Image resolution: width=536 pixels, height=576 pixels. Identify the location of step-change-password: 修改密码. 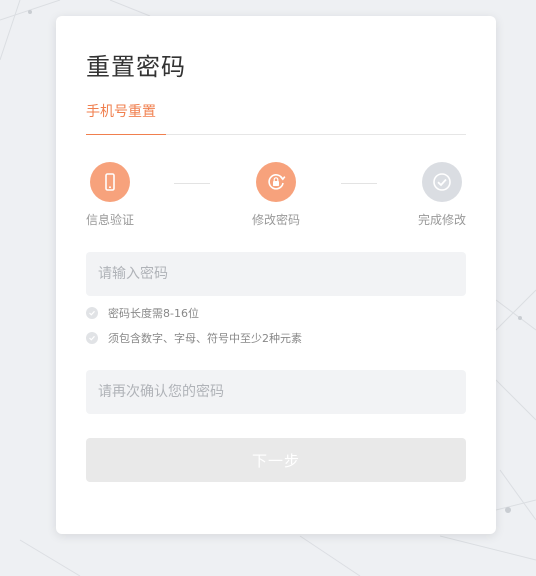
(276, 195).